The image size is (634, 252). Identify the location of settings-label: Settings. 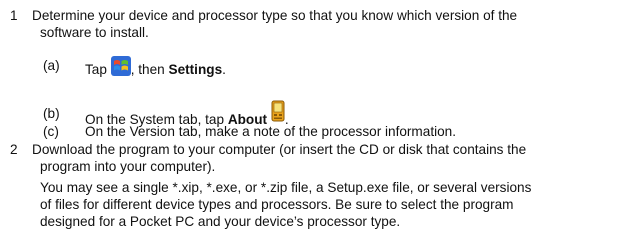
(195, 69).